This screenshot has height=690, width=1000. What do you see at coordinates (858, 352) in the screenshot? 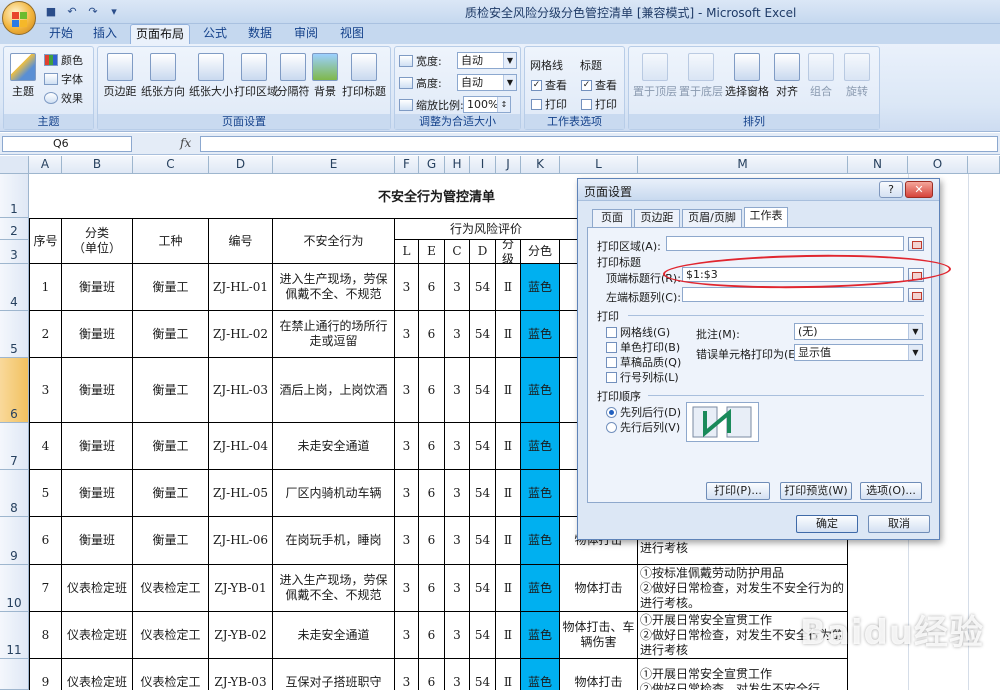
I see `errors-select: 显示值 ▼` at bounding box center [858, 352].